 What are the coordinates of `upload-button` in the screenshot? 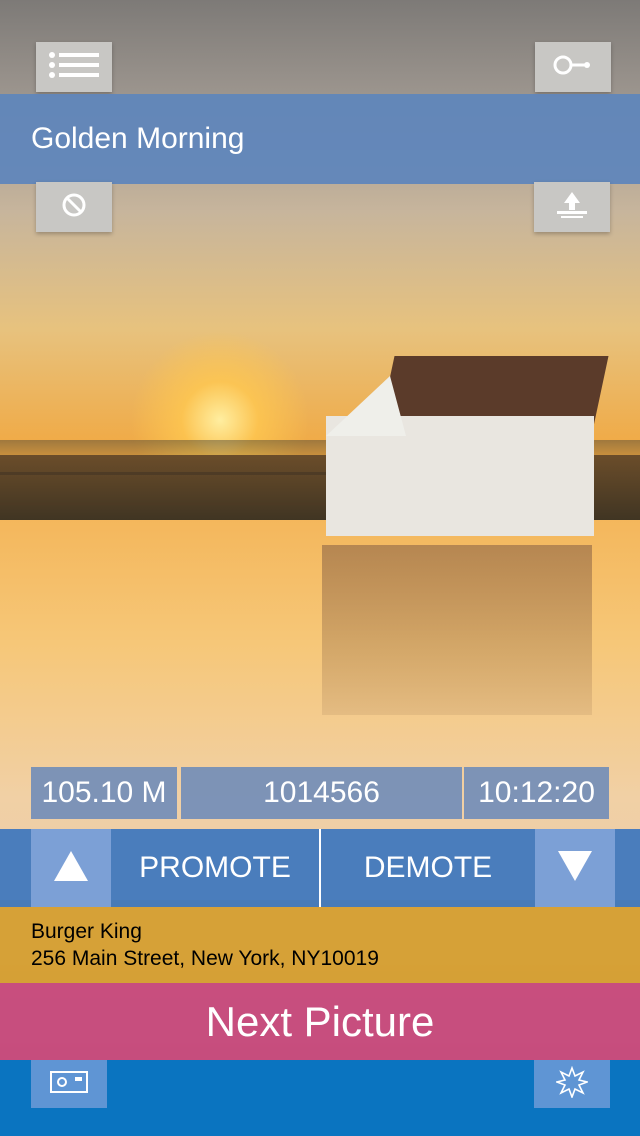 It's located at (572, 207).